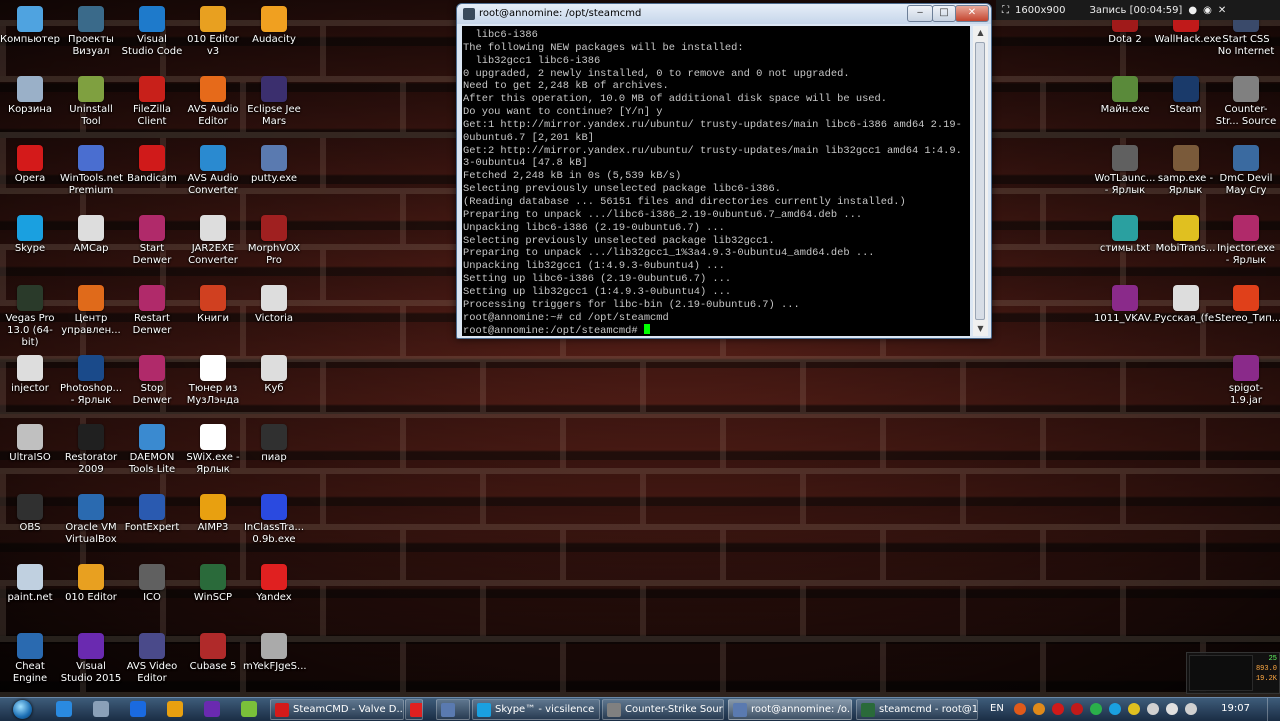  I want to click on windows-orb-icon, so click(22, 709).